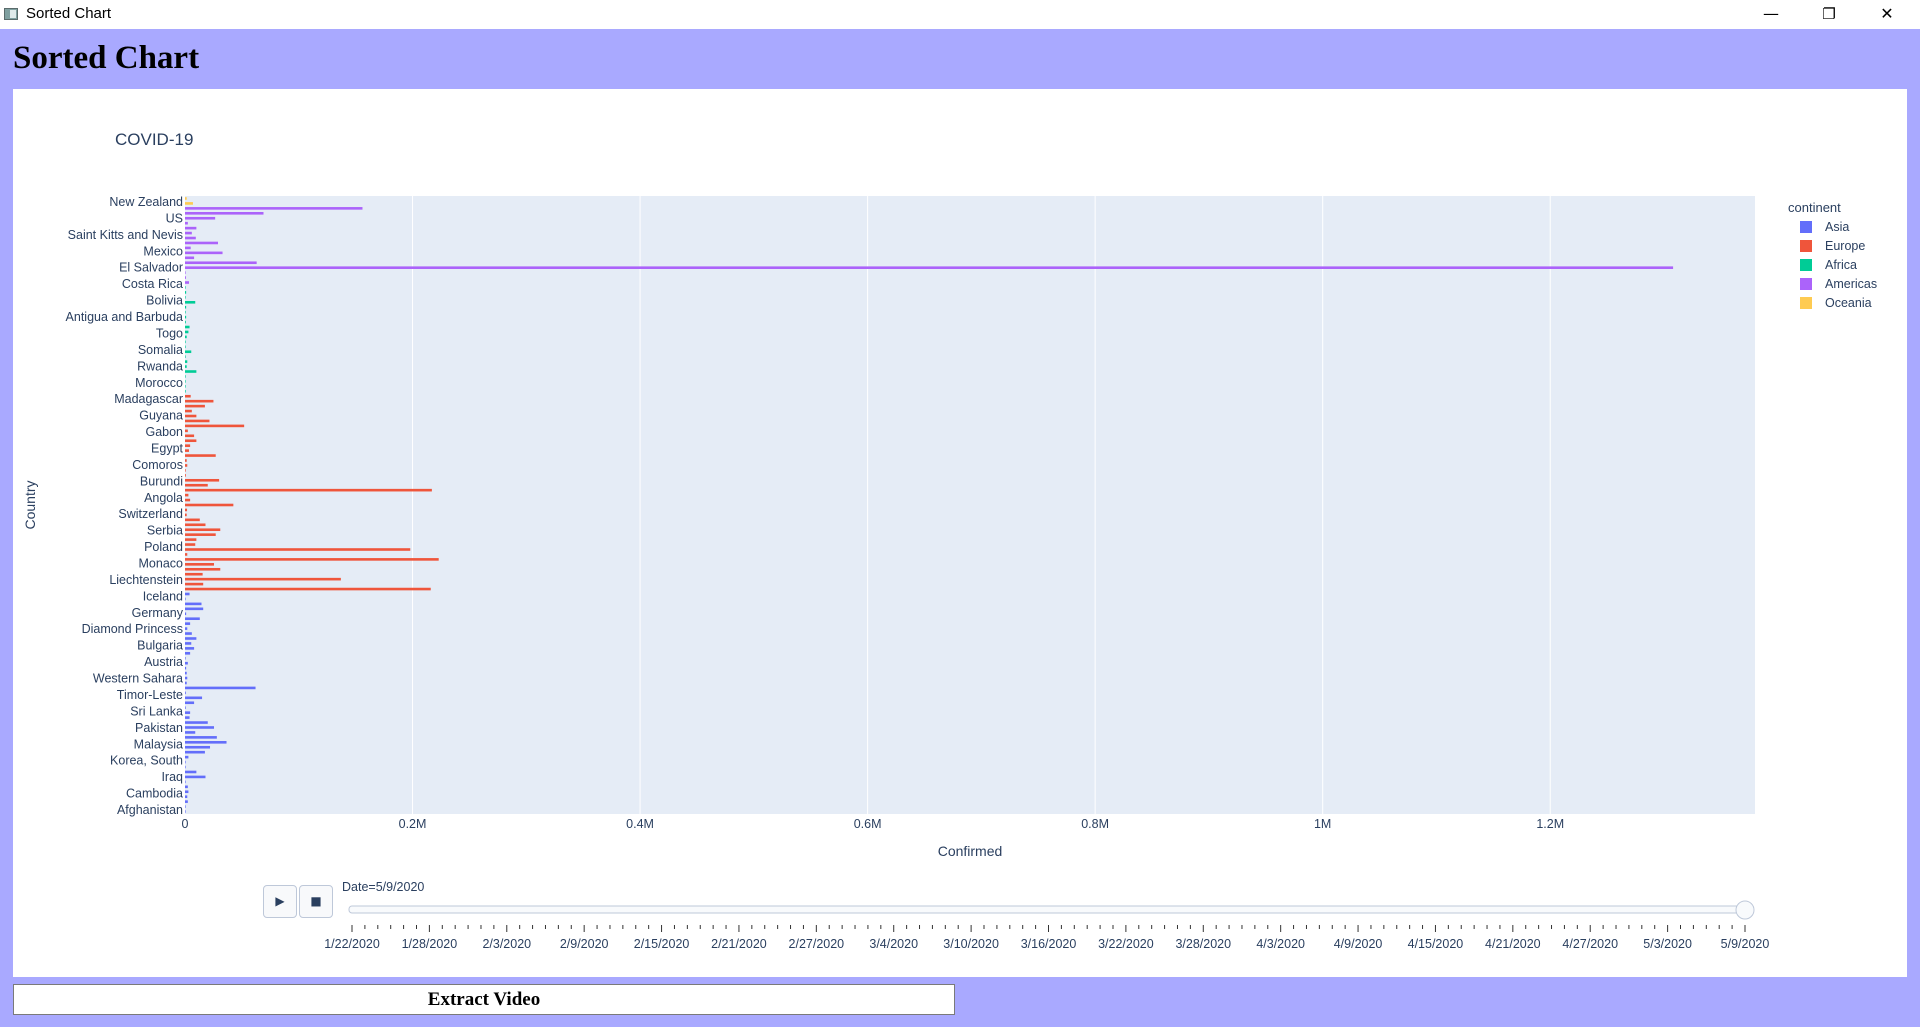 This screenshot has height=1027, width=1920. What do you see at coordinates (172, 777) in the screenshot?
I see `y-tick-label: Iraq` at bounding box center [172, 777].